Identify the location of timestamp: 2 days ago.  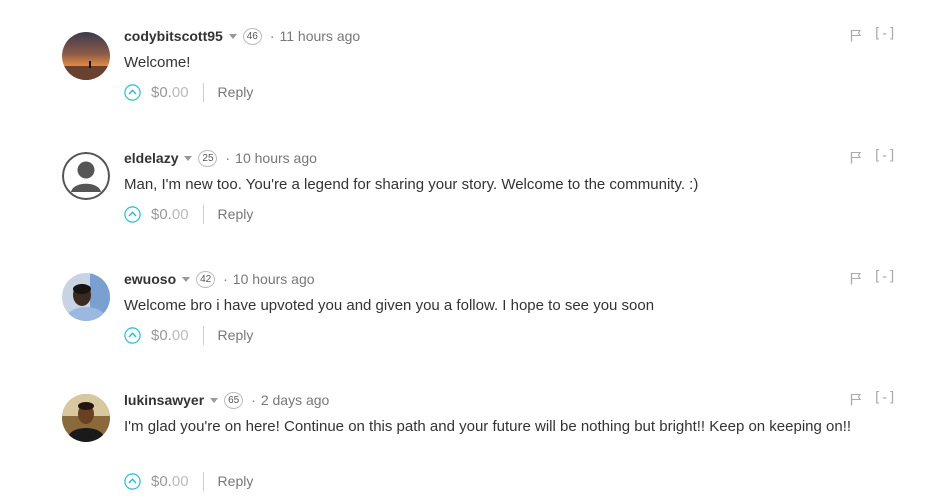
(295, 400).